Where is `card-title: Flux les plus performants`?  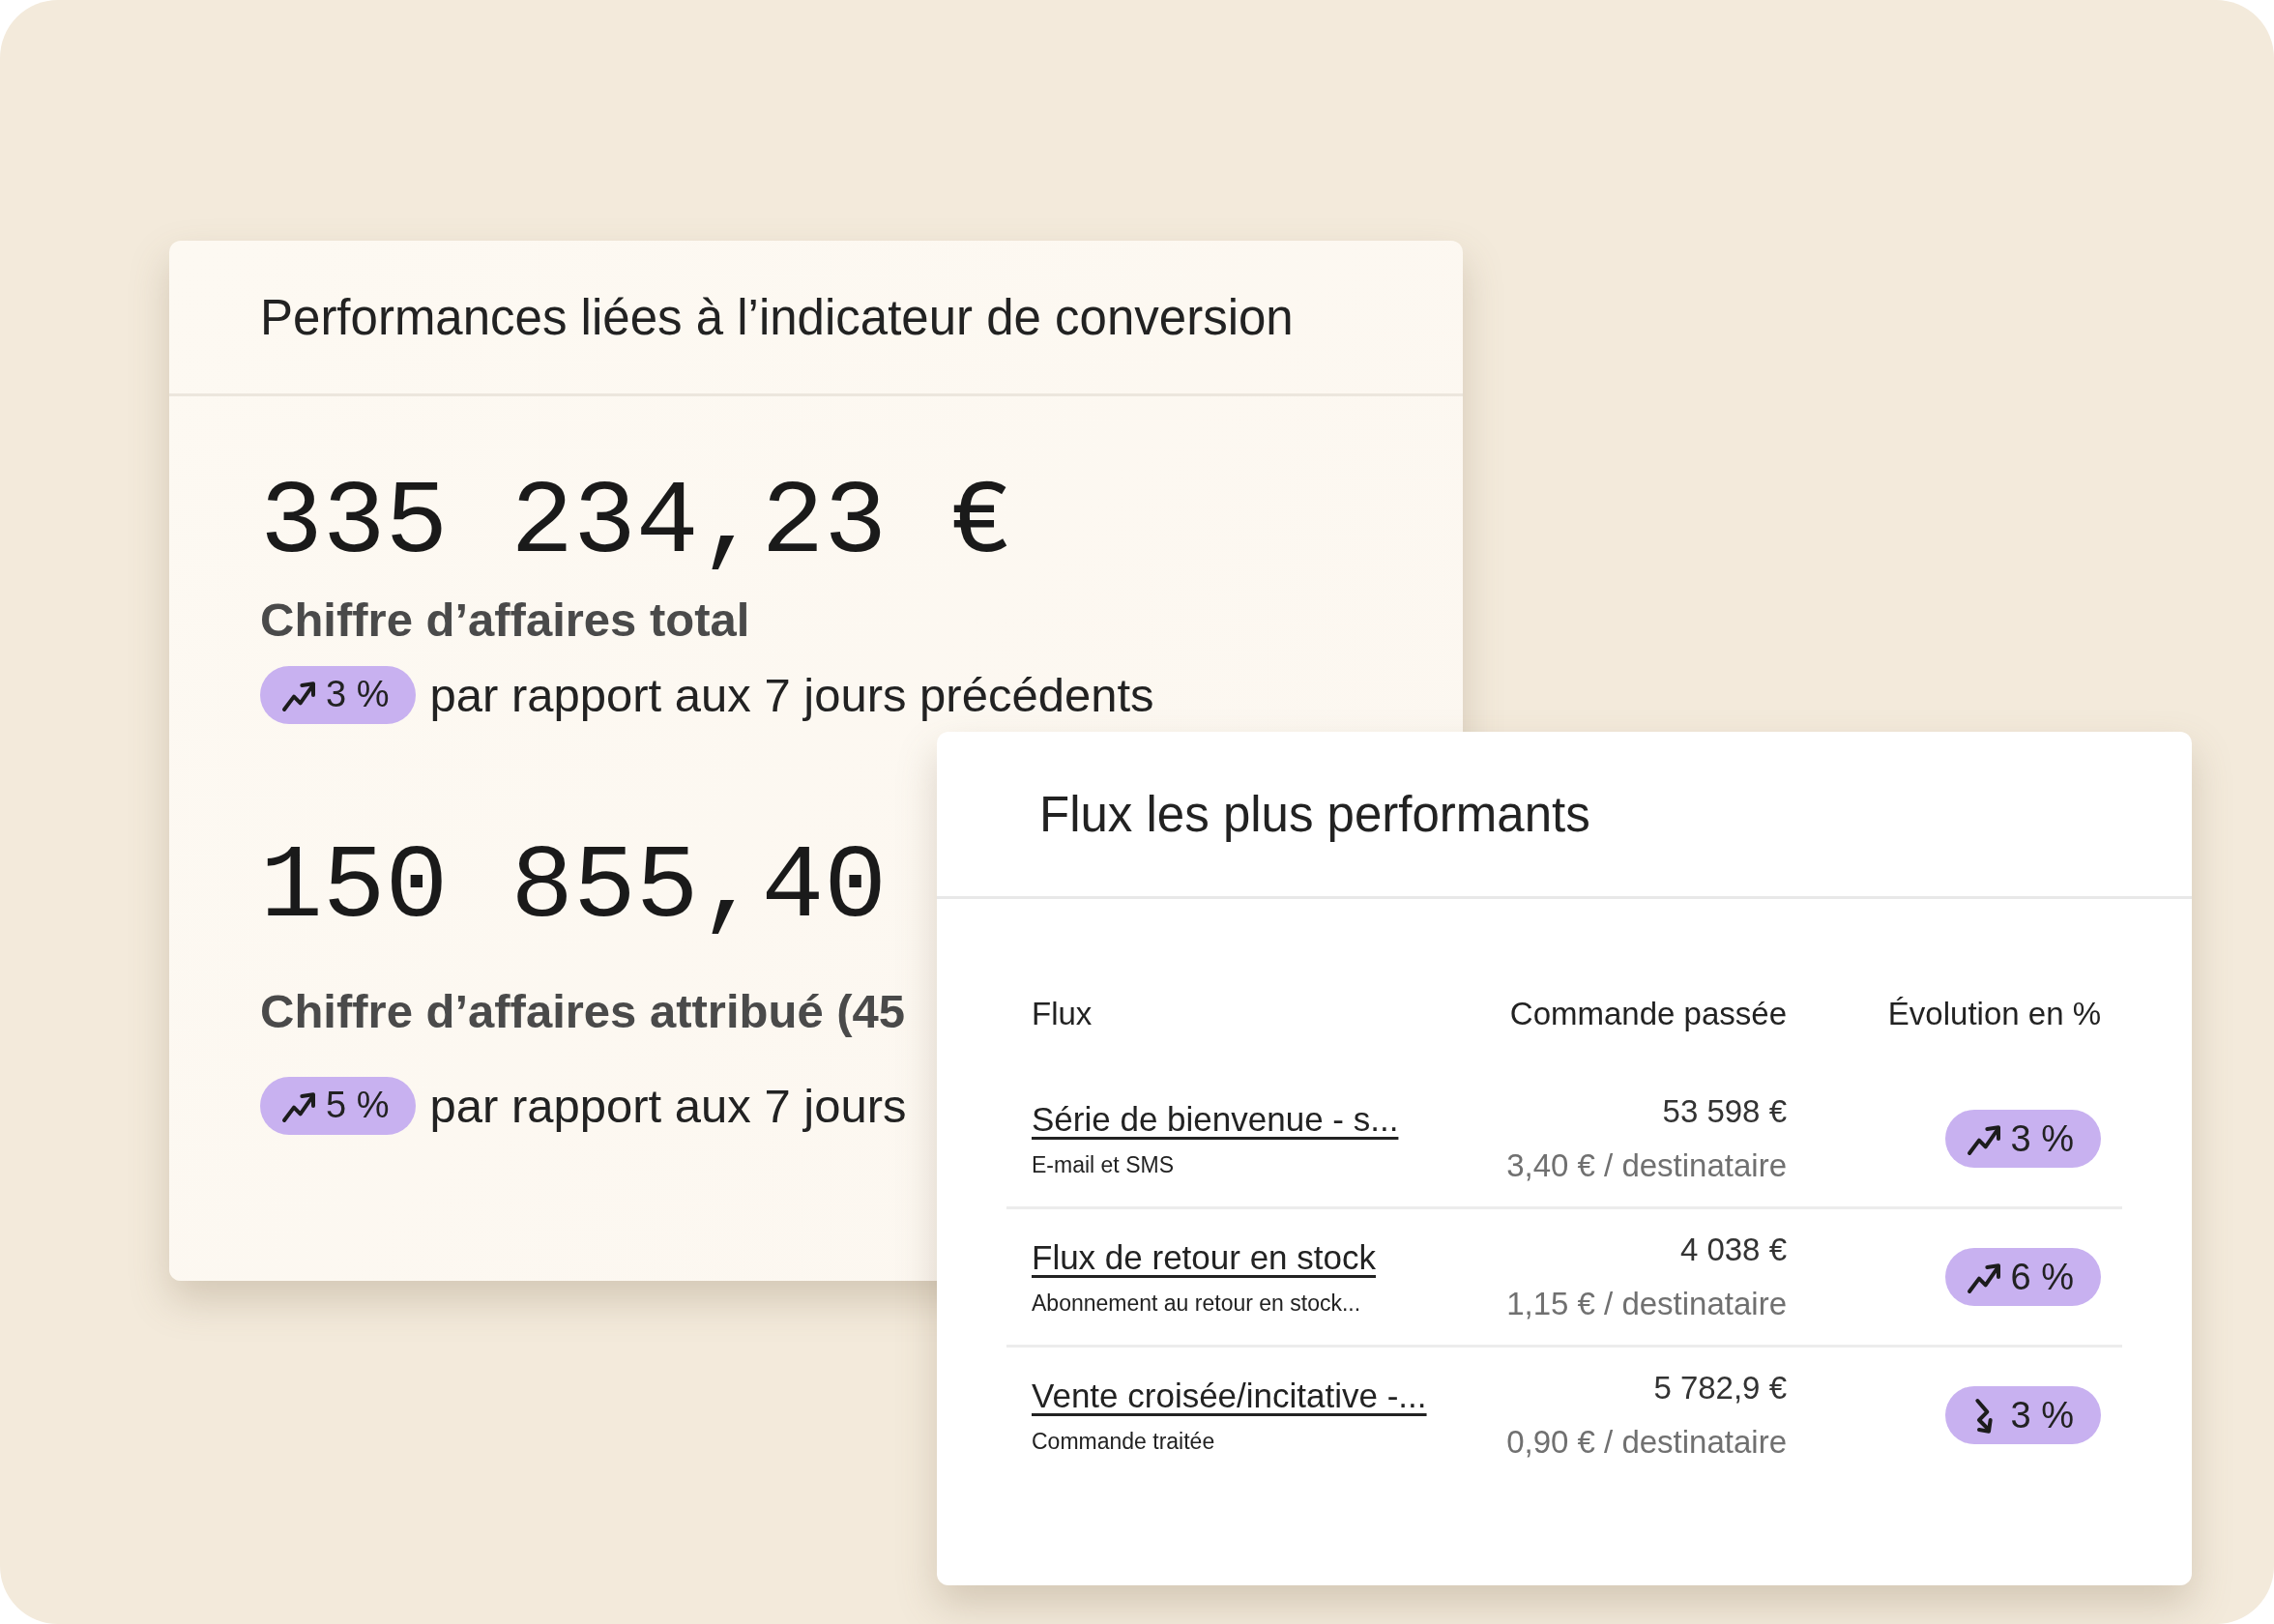 card-title: Flux les plus performants is located at coordinates (1314, 814).